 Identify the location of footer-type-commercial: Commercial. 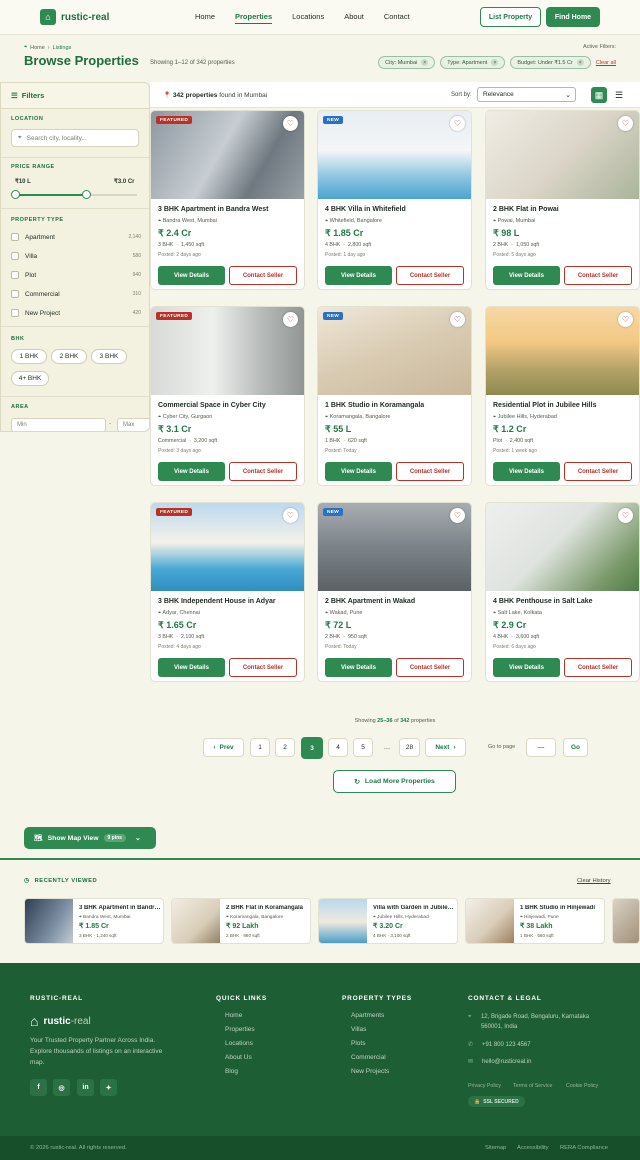
(368, 1057).